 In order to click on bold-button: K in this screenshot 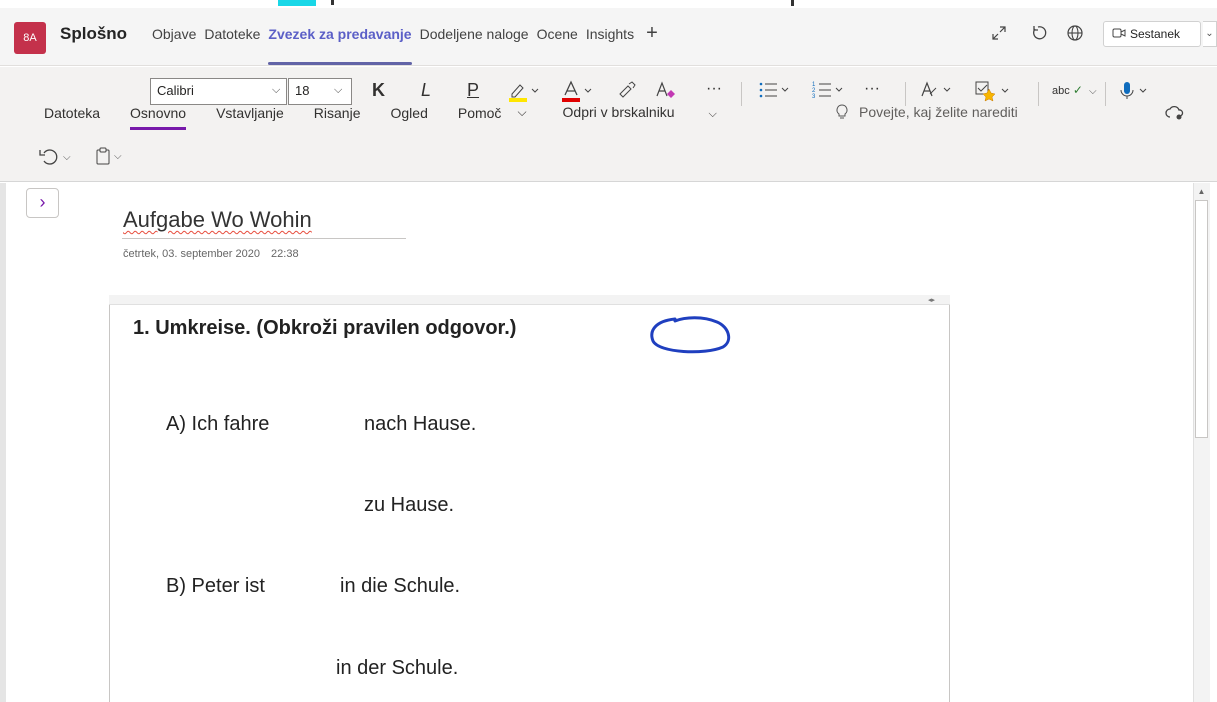, I will do `click(378, 90)`.